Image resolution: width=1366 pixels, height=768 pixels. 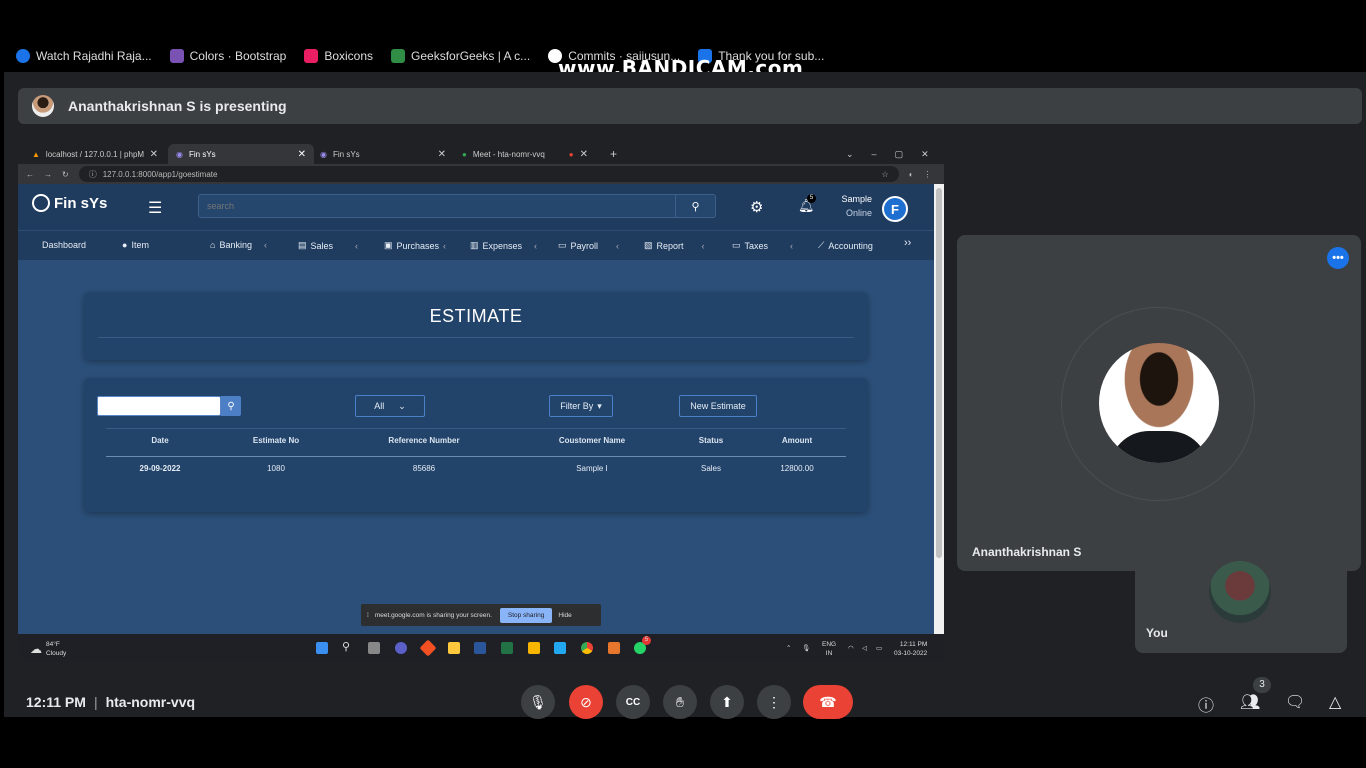 I want to click on menu-payroll: ▭ Payroll ‹, so click(x=588, y=245).